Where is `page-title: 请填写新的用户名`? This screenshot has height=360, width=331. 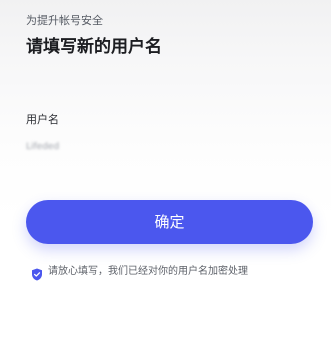 page-title: 请填写新的用户名 is located at coordinates (94, 47).